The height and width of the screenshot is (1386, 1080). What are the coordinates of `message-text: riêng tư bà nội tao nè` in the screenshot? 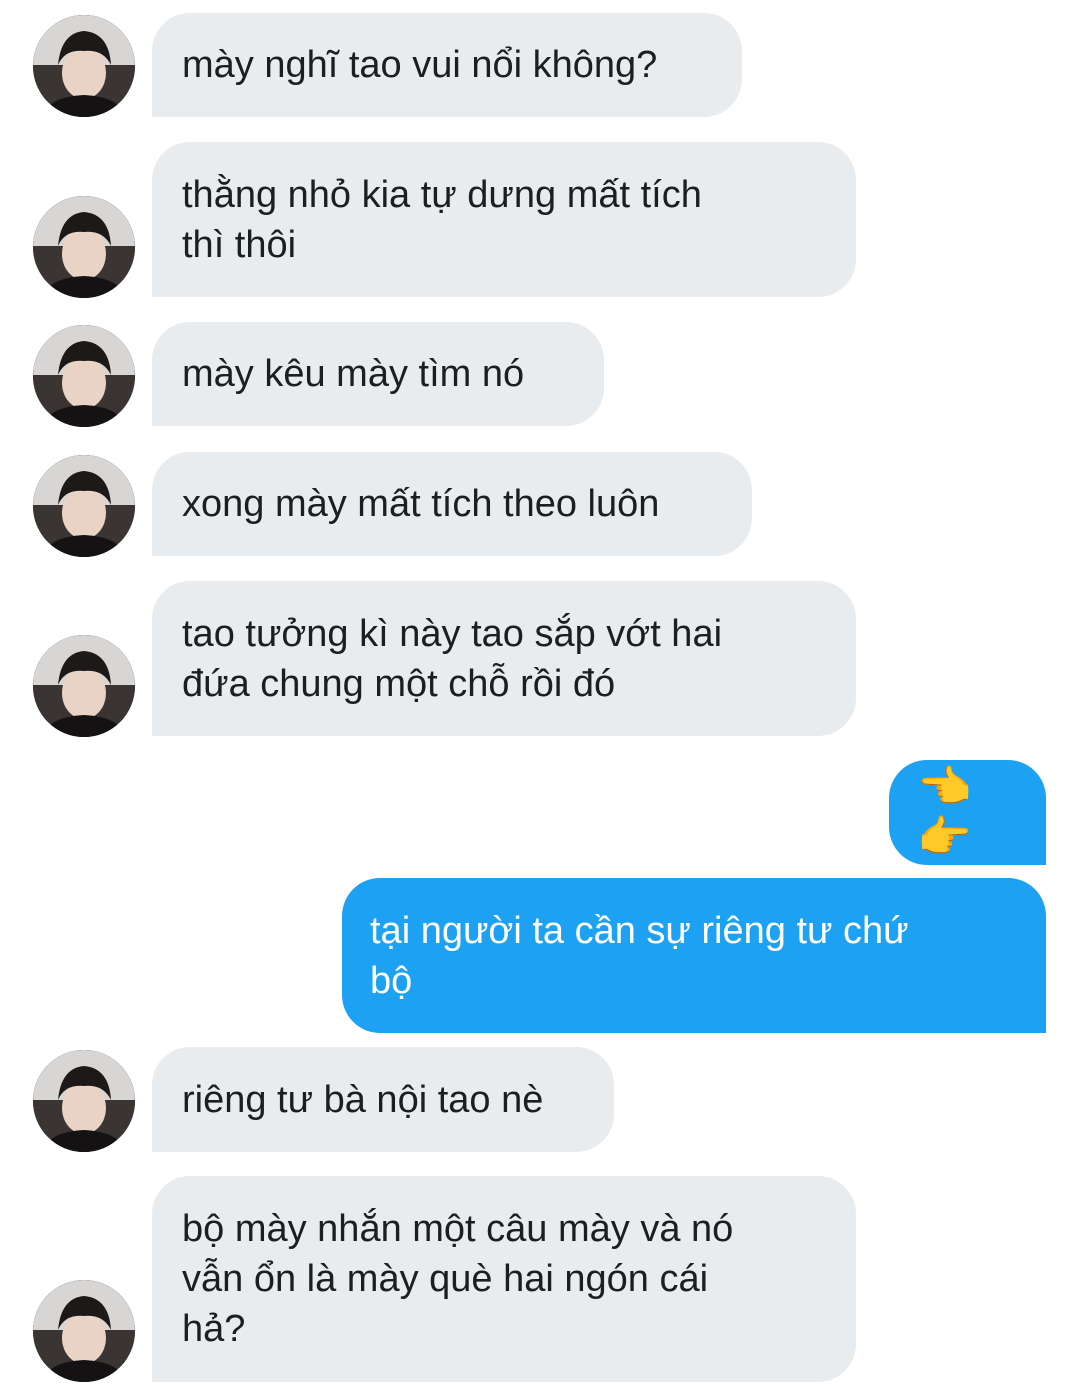 It's located at (363, 1099).